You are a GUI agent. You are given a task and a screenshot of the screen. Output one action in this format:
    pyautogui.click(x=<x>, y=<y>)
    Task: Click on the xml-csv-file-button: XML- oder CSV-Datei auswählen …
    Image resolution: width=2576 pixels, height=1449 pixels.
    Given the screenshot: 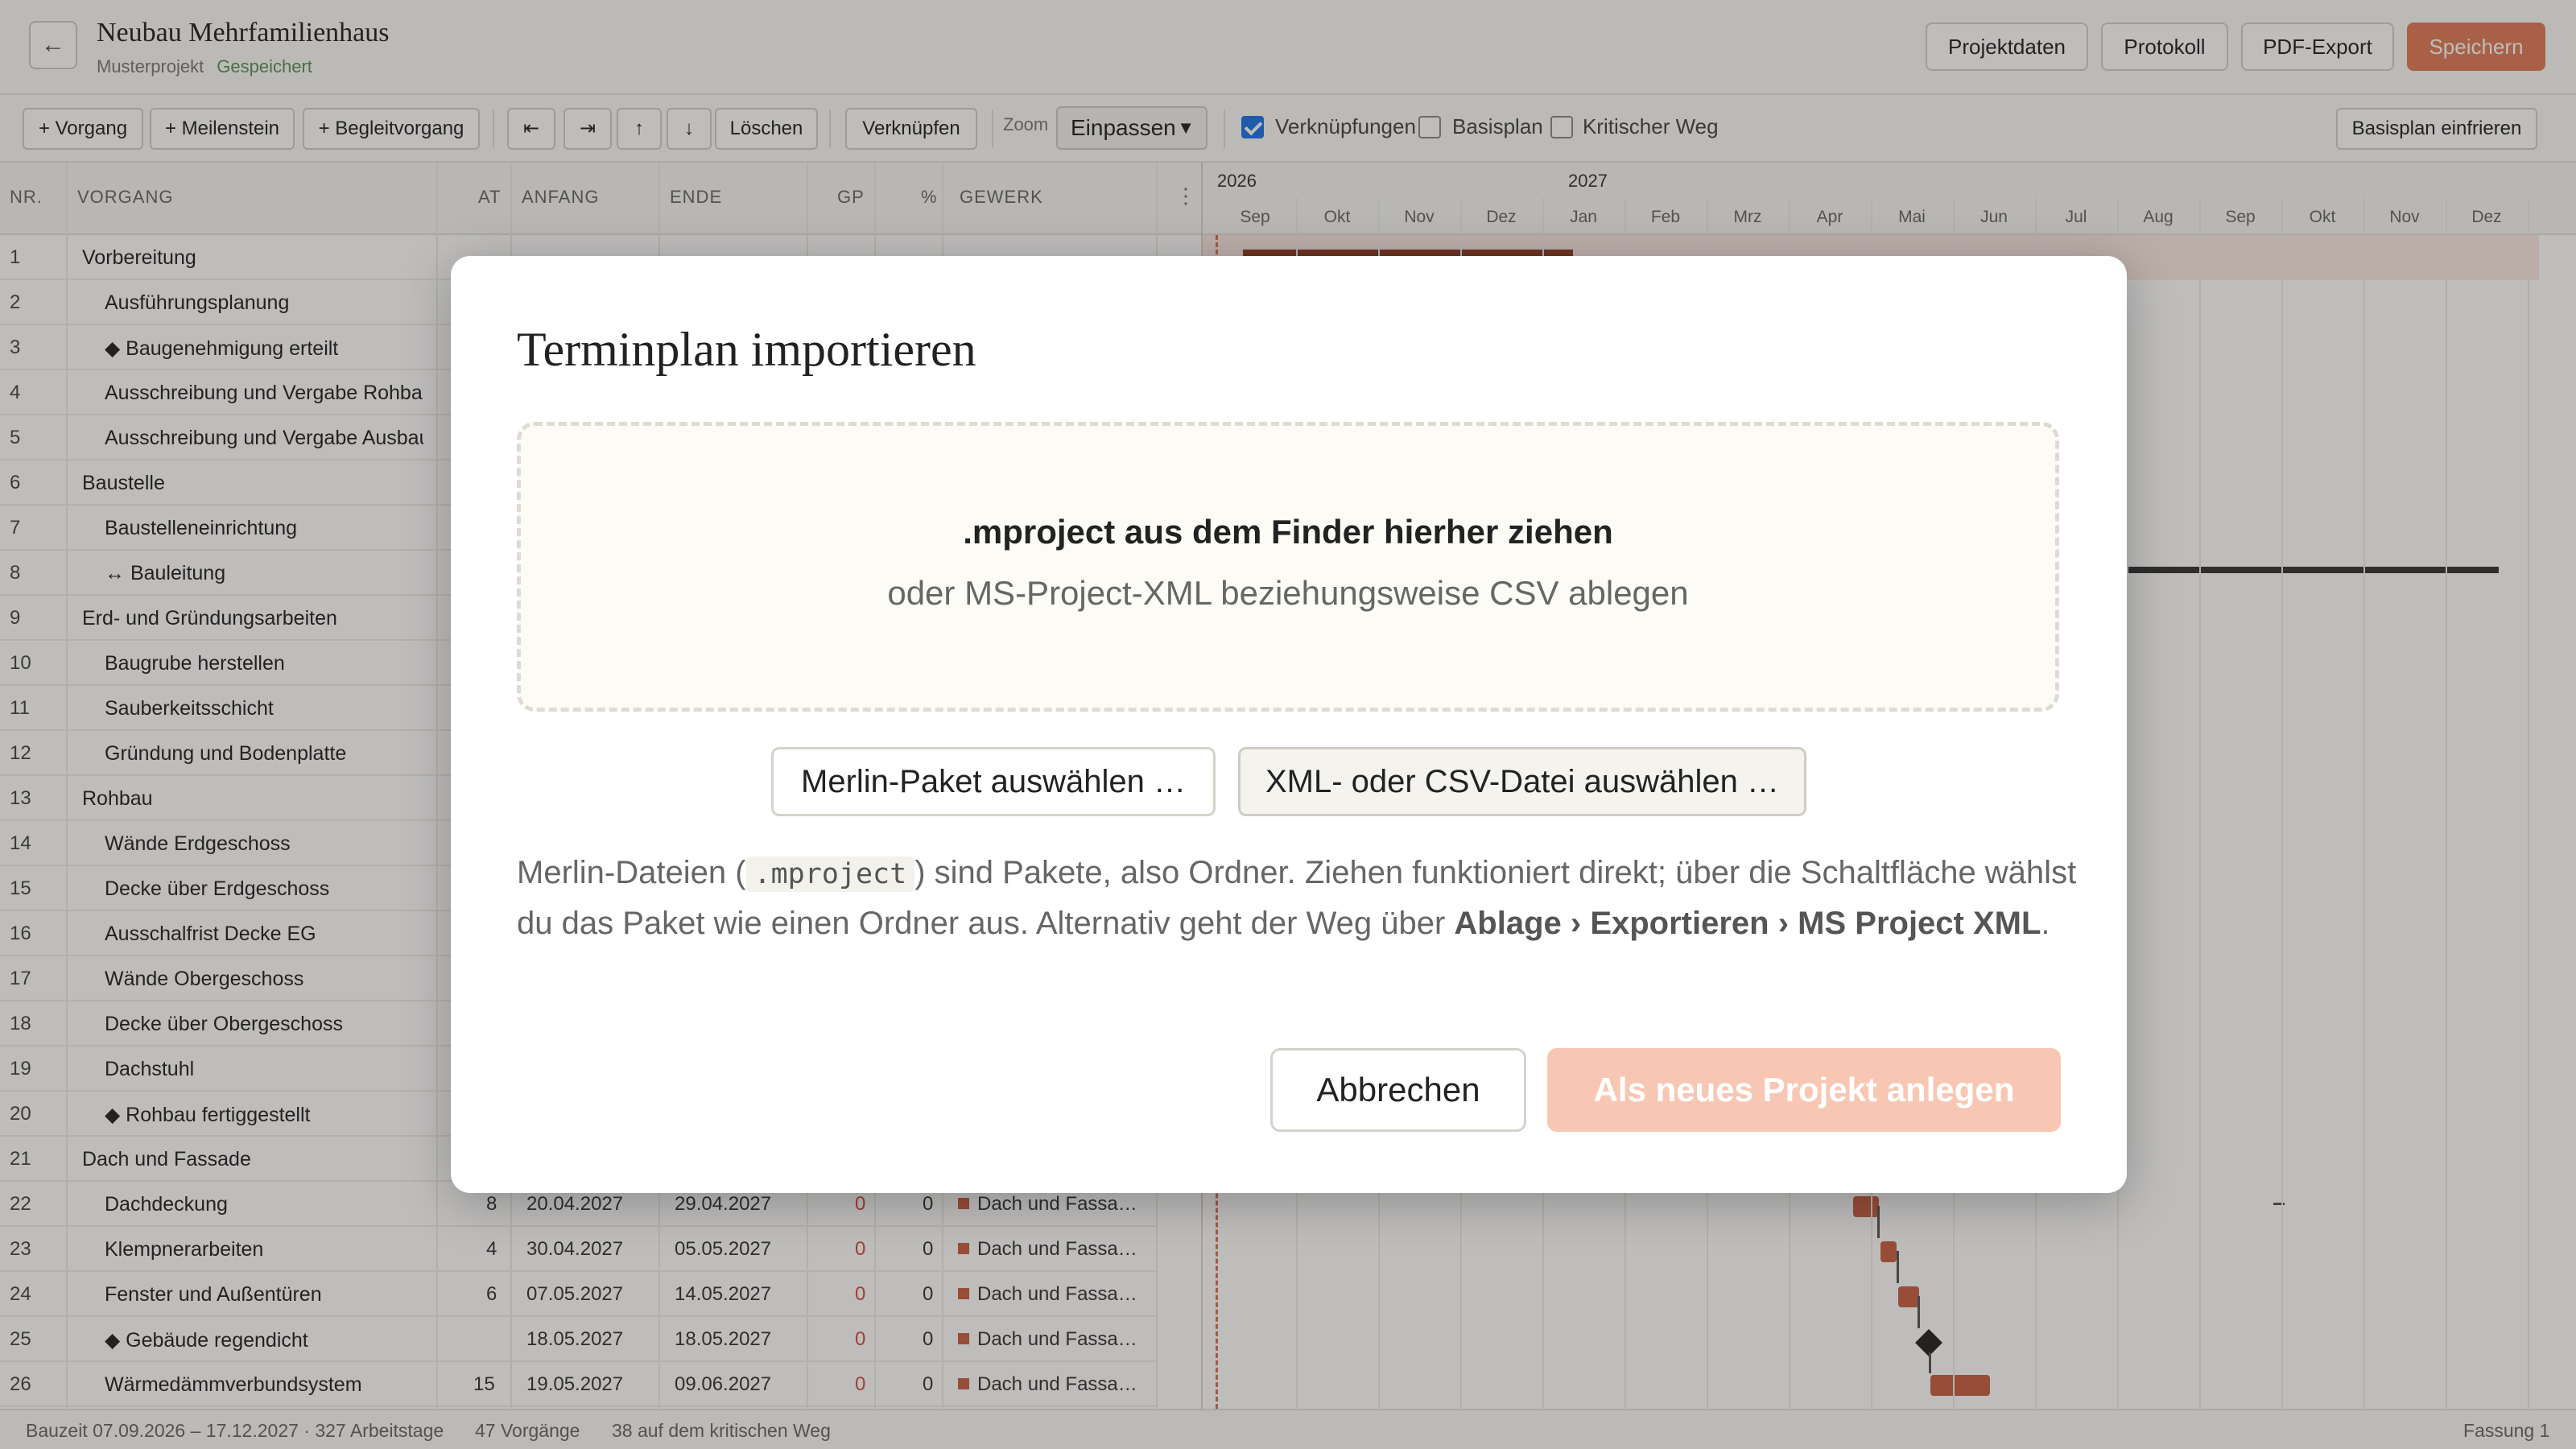 What is the action you would take?
    pyautogui.click(x=1522, y=781)
    